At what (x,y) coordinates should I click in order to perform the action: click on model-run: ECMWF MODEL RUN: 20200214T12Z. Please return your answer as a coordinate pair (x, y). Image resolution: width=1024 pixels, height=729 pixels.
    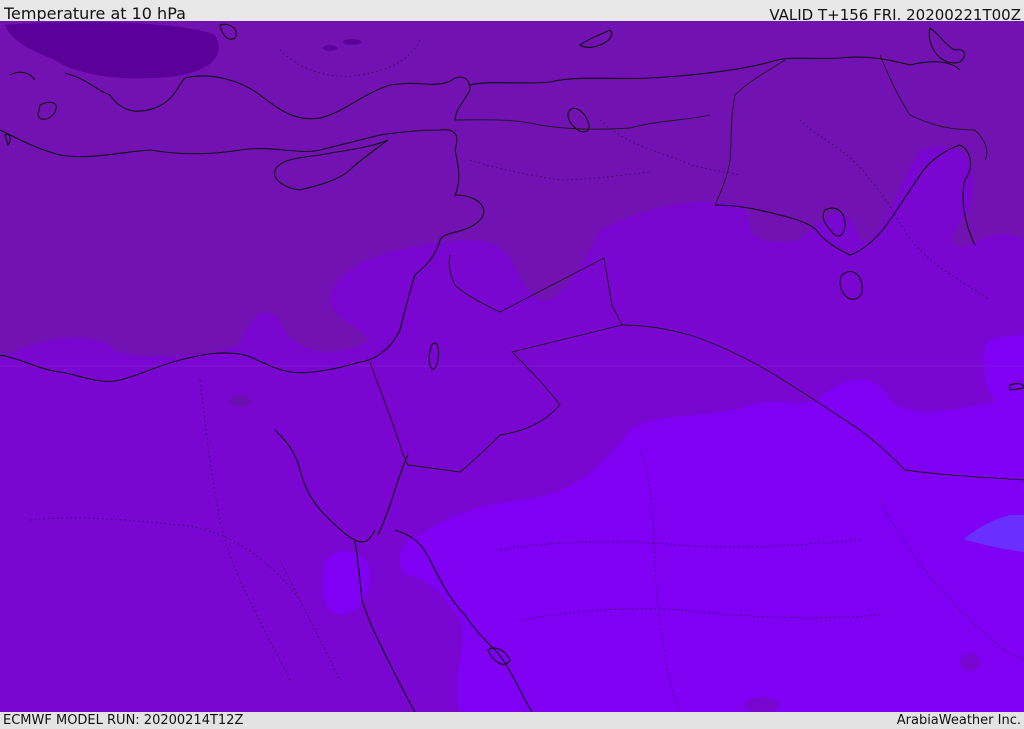
    Looking at the image, I should click on (123, 720).